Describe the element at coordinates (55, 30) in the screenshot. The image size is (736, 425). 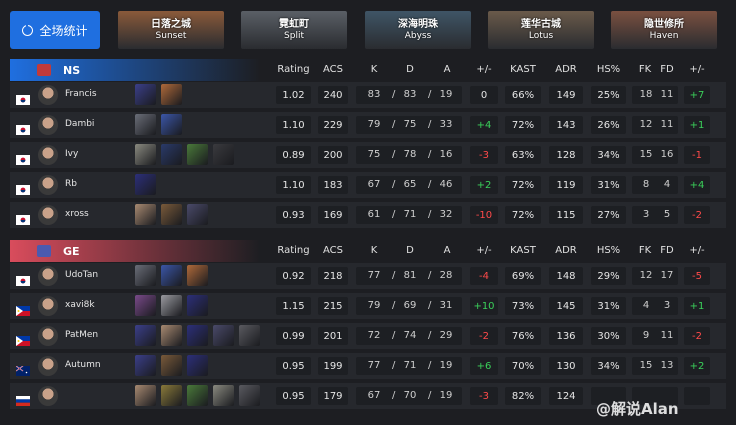
I see `overall-stats-button: 全场统计` at that location.